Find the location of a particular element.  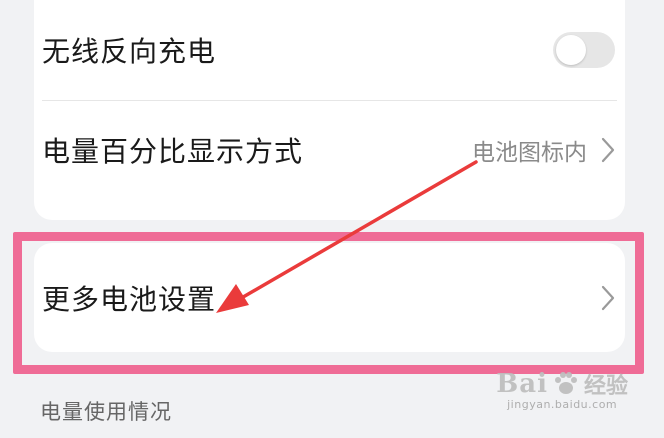

battery-percentage-style-label: 电量百分比显示方式 is located at coordinates (173, 151).